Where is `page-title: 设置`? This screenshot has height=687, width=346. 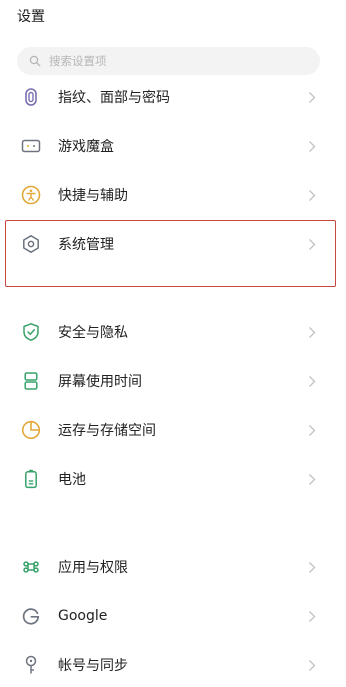
page-title: 设置 is located at coordinates (31, 17).